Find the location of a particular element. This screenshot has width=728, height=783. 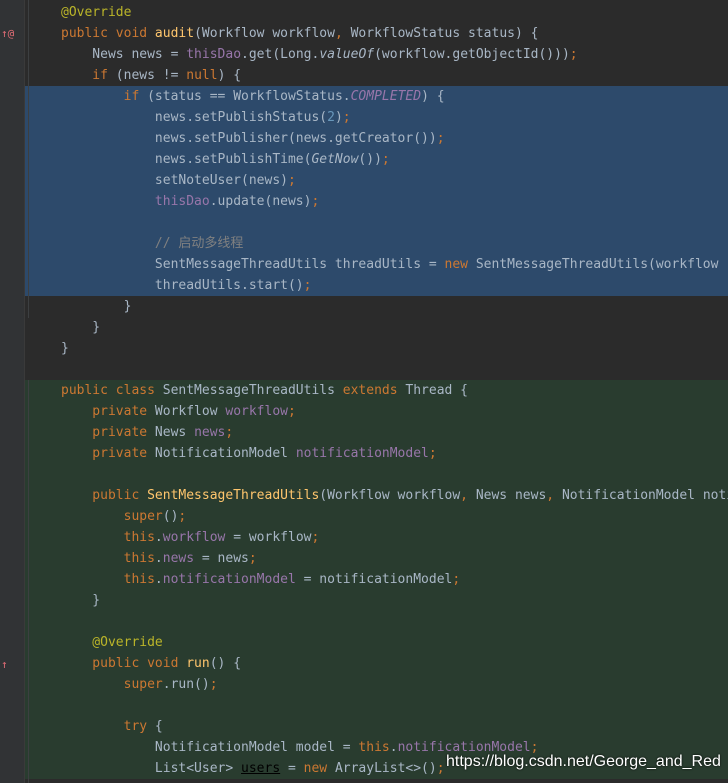

code-token: NotificationModel is located at coordinates (225, 453).